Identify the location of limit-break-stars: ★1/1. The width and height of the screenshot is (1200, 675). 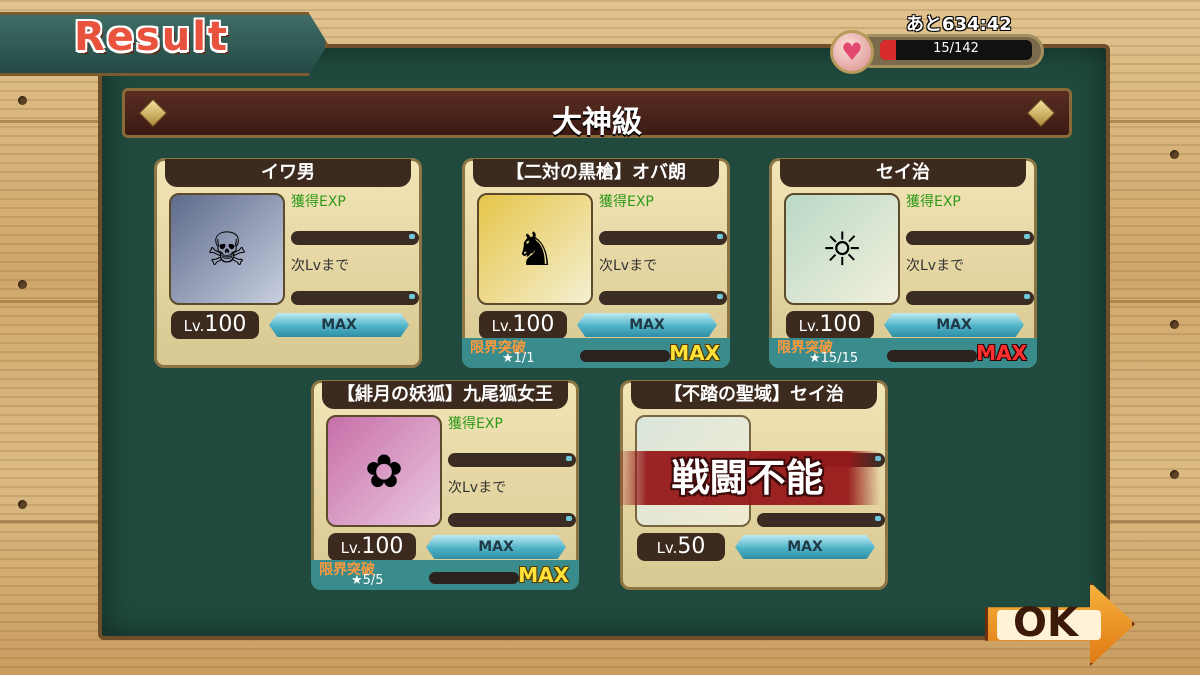
(518, 358).